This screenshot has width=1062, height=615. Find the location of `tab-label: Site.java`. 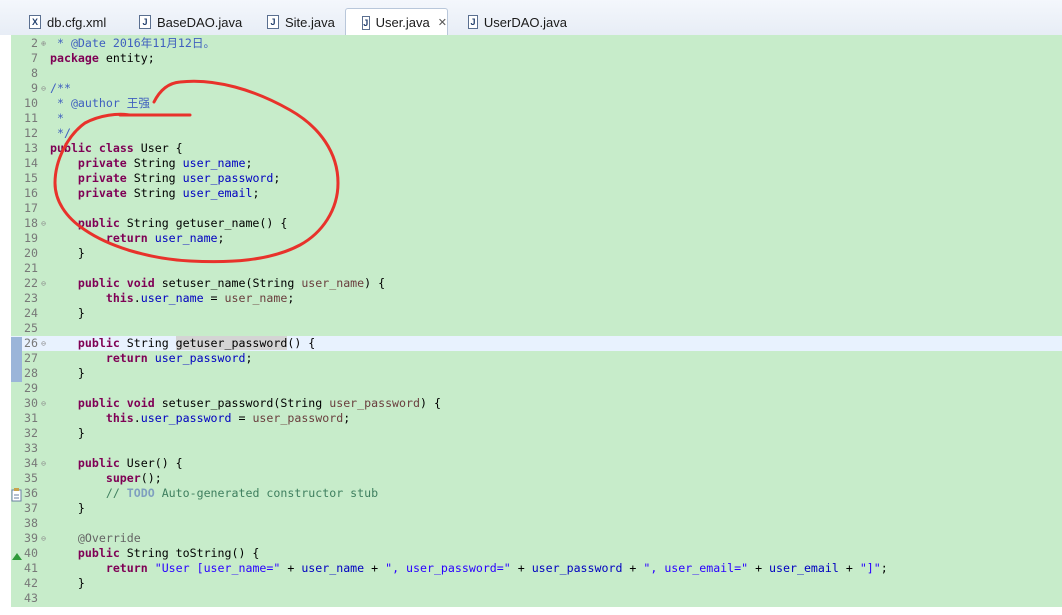

tab-label: Site.java is located at coordinates (310, 22).